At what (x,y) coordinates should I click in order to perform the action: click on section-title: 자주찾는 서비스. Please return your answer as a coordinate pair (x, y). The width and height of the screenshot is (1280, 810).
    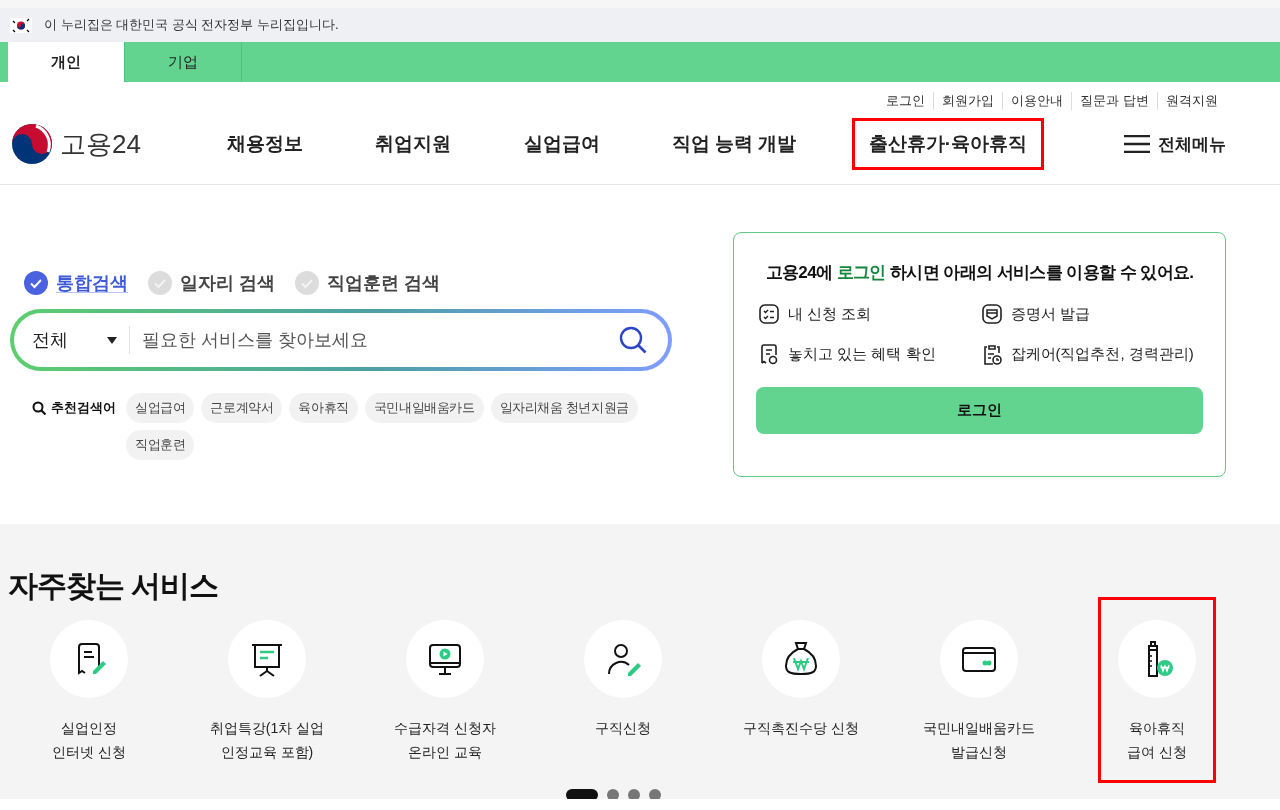
    Looking at the image, I should click on (113, 586).